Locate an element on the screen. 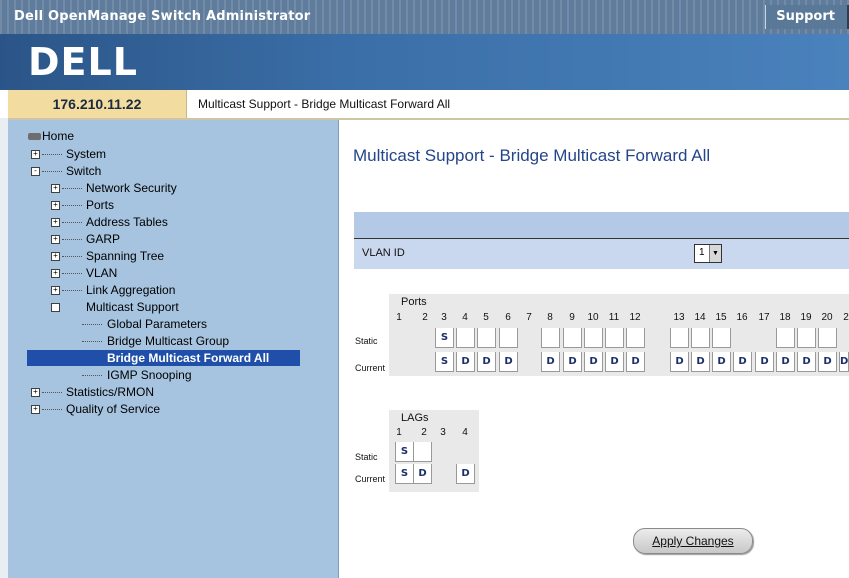 The height and width of the screenshot is (578, 849). tree-item-address-tables: Address Tables is located at coordinates (127, 222).